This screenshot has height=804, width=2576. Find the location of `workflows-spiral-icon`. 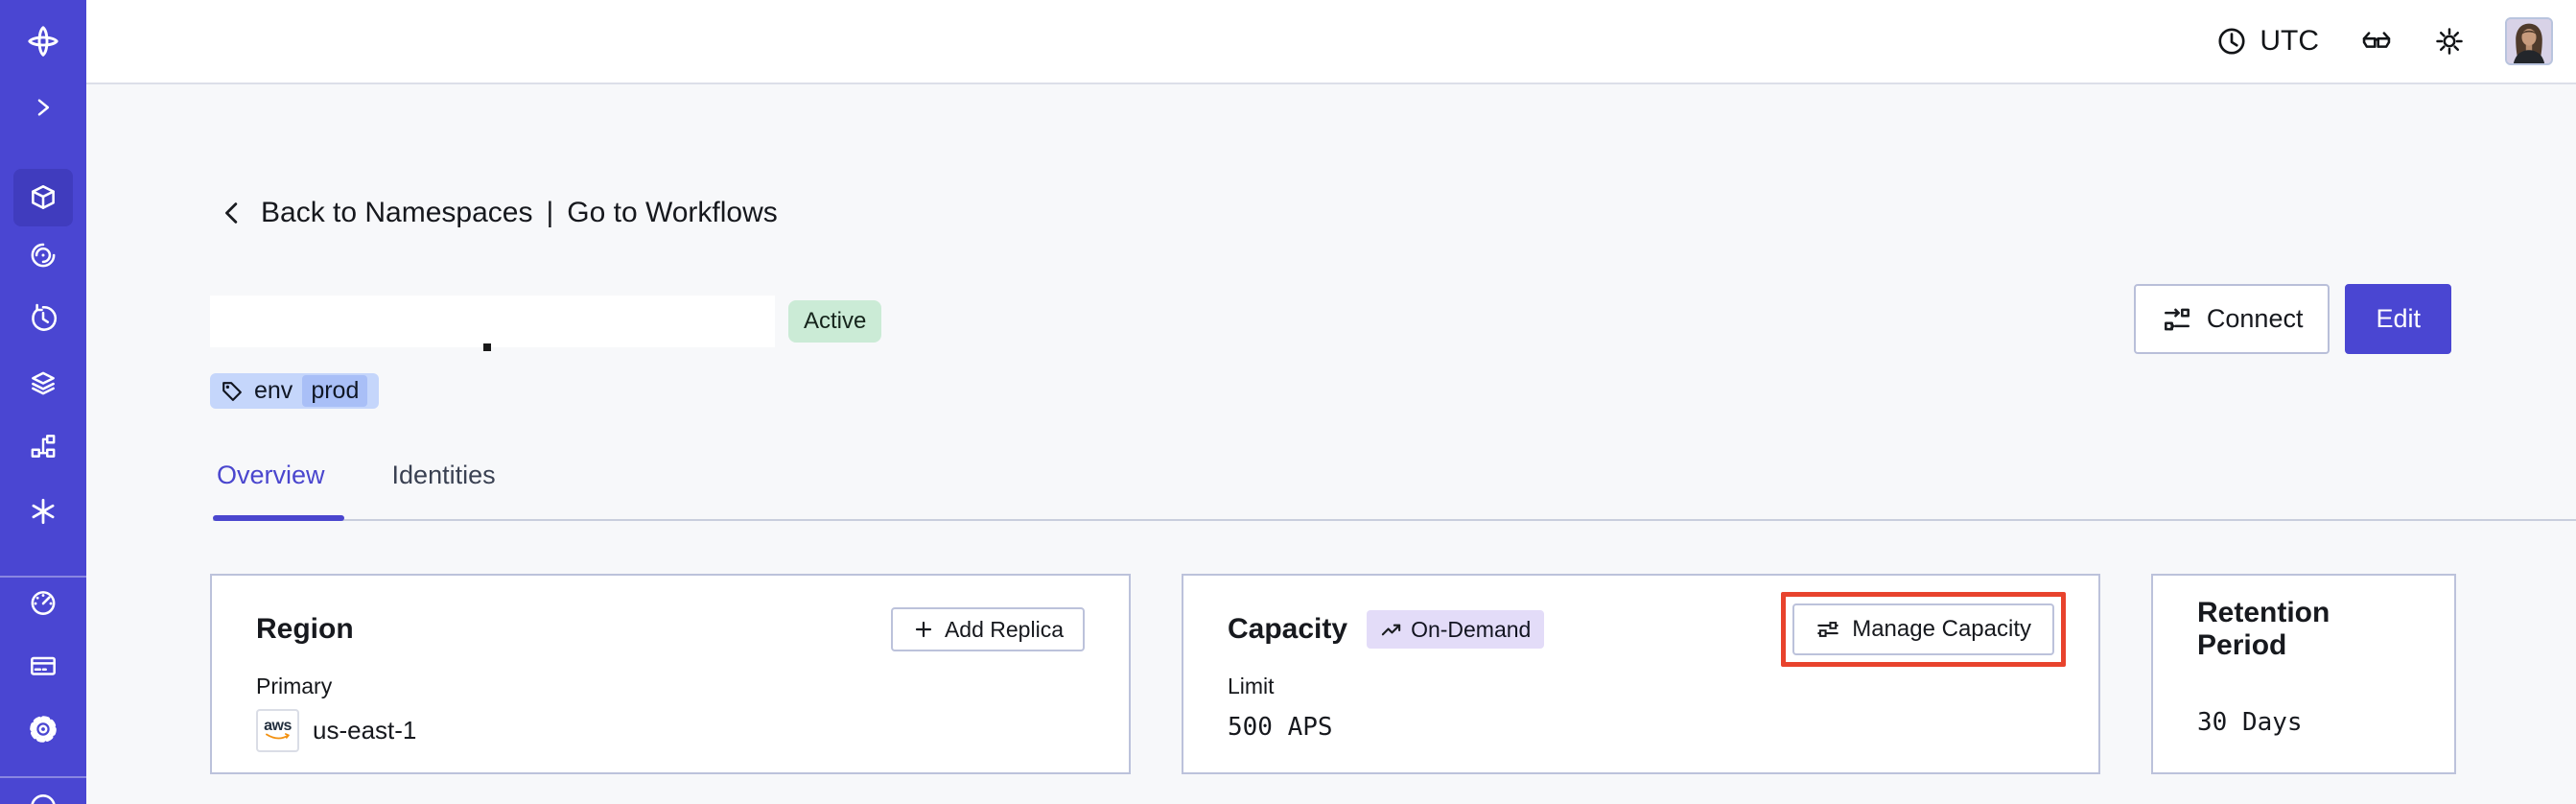

workflows-spiral-icon is located at coordinates (43, 256).